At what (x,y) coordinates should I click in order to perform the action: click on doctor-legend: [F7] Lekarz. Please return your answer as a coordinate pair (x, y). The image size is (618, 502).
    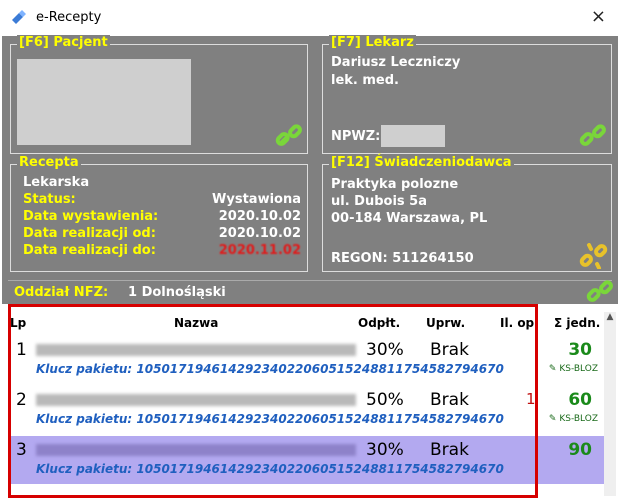
    Looking at the image, I should click on (372, 42).